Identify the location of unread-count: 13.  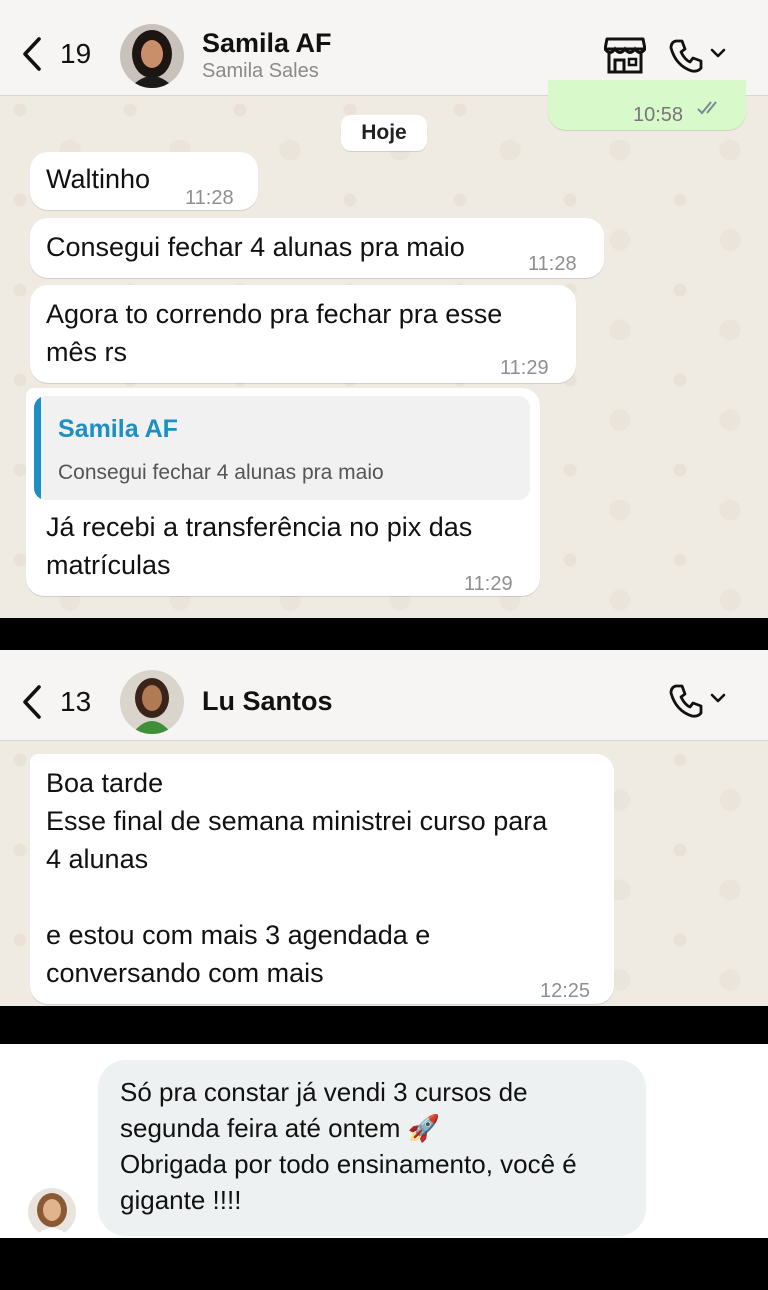
(75, 702).